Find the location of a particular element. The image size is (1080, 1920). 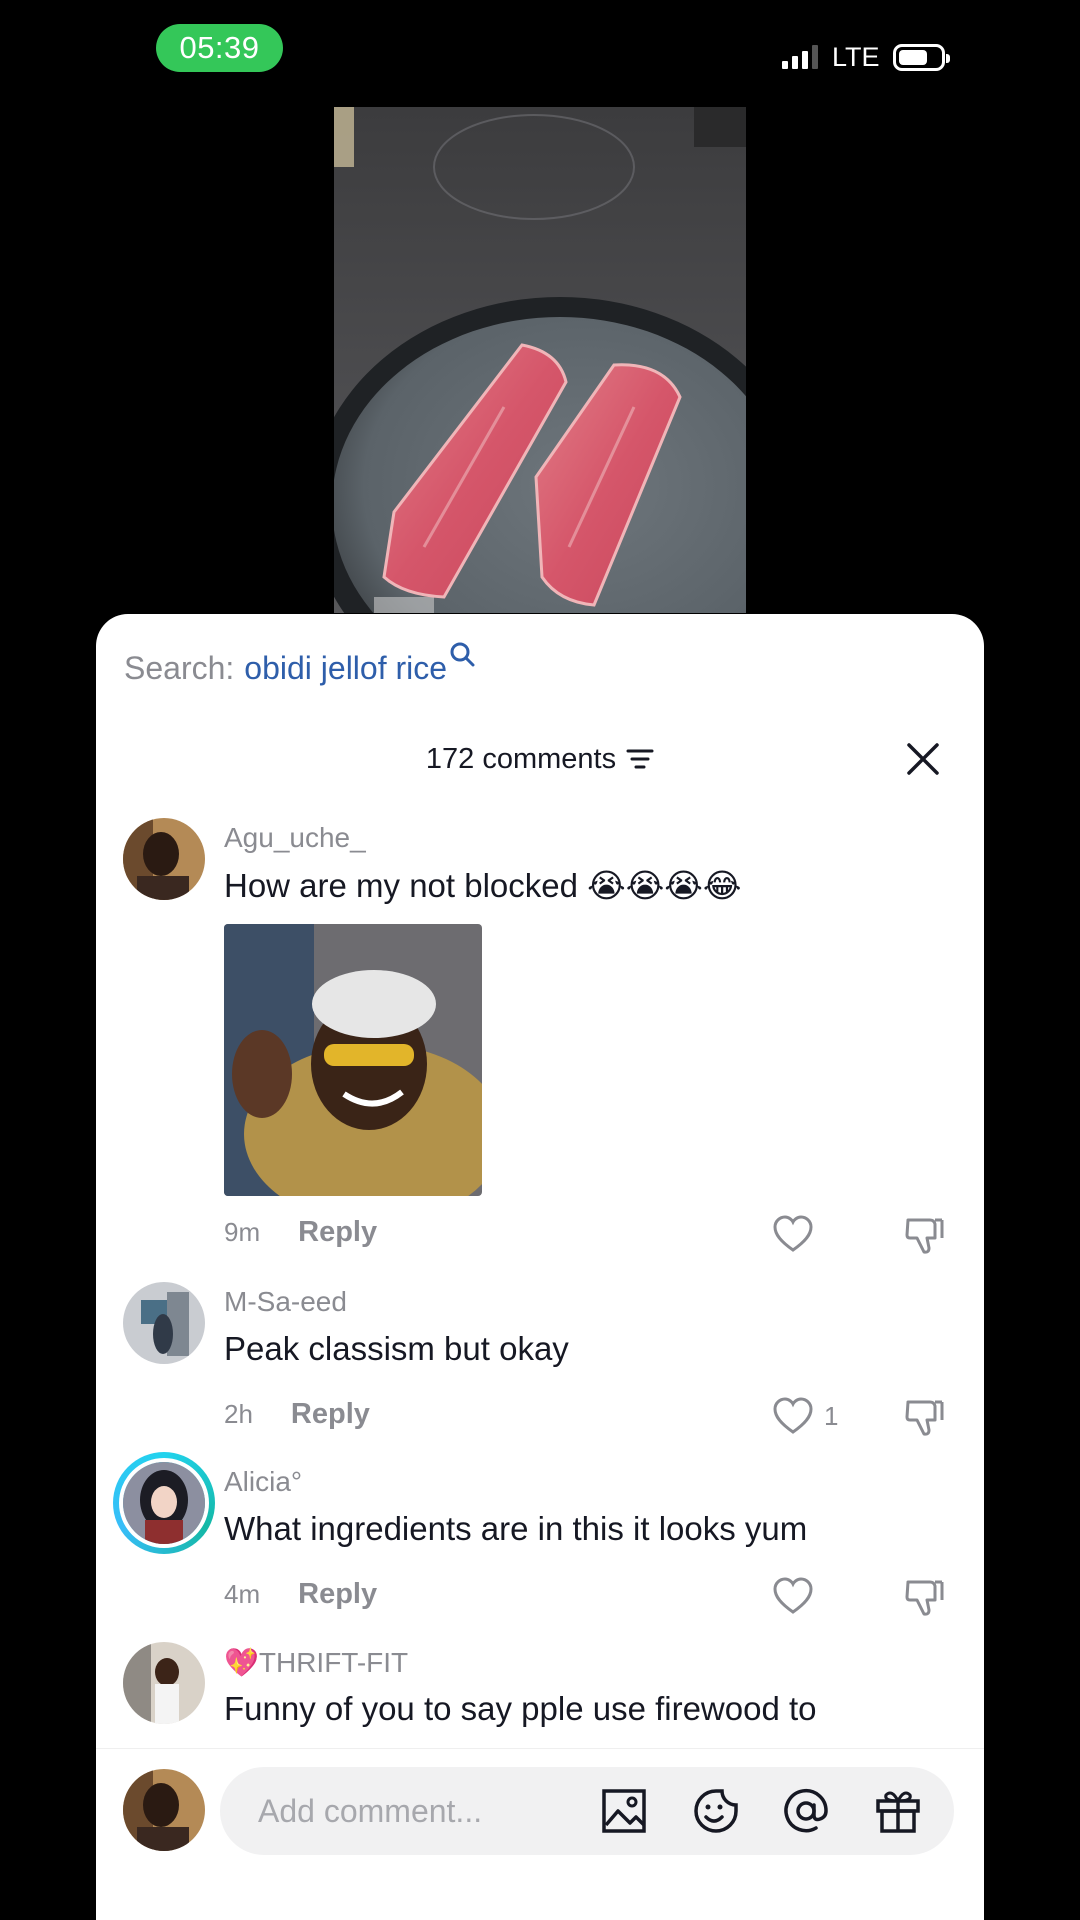

comment-username: Agu_uche_ is located at coordinates (295, 838).